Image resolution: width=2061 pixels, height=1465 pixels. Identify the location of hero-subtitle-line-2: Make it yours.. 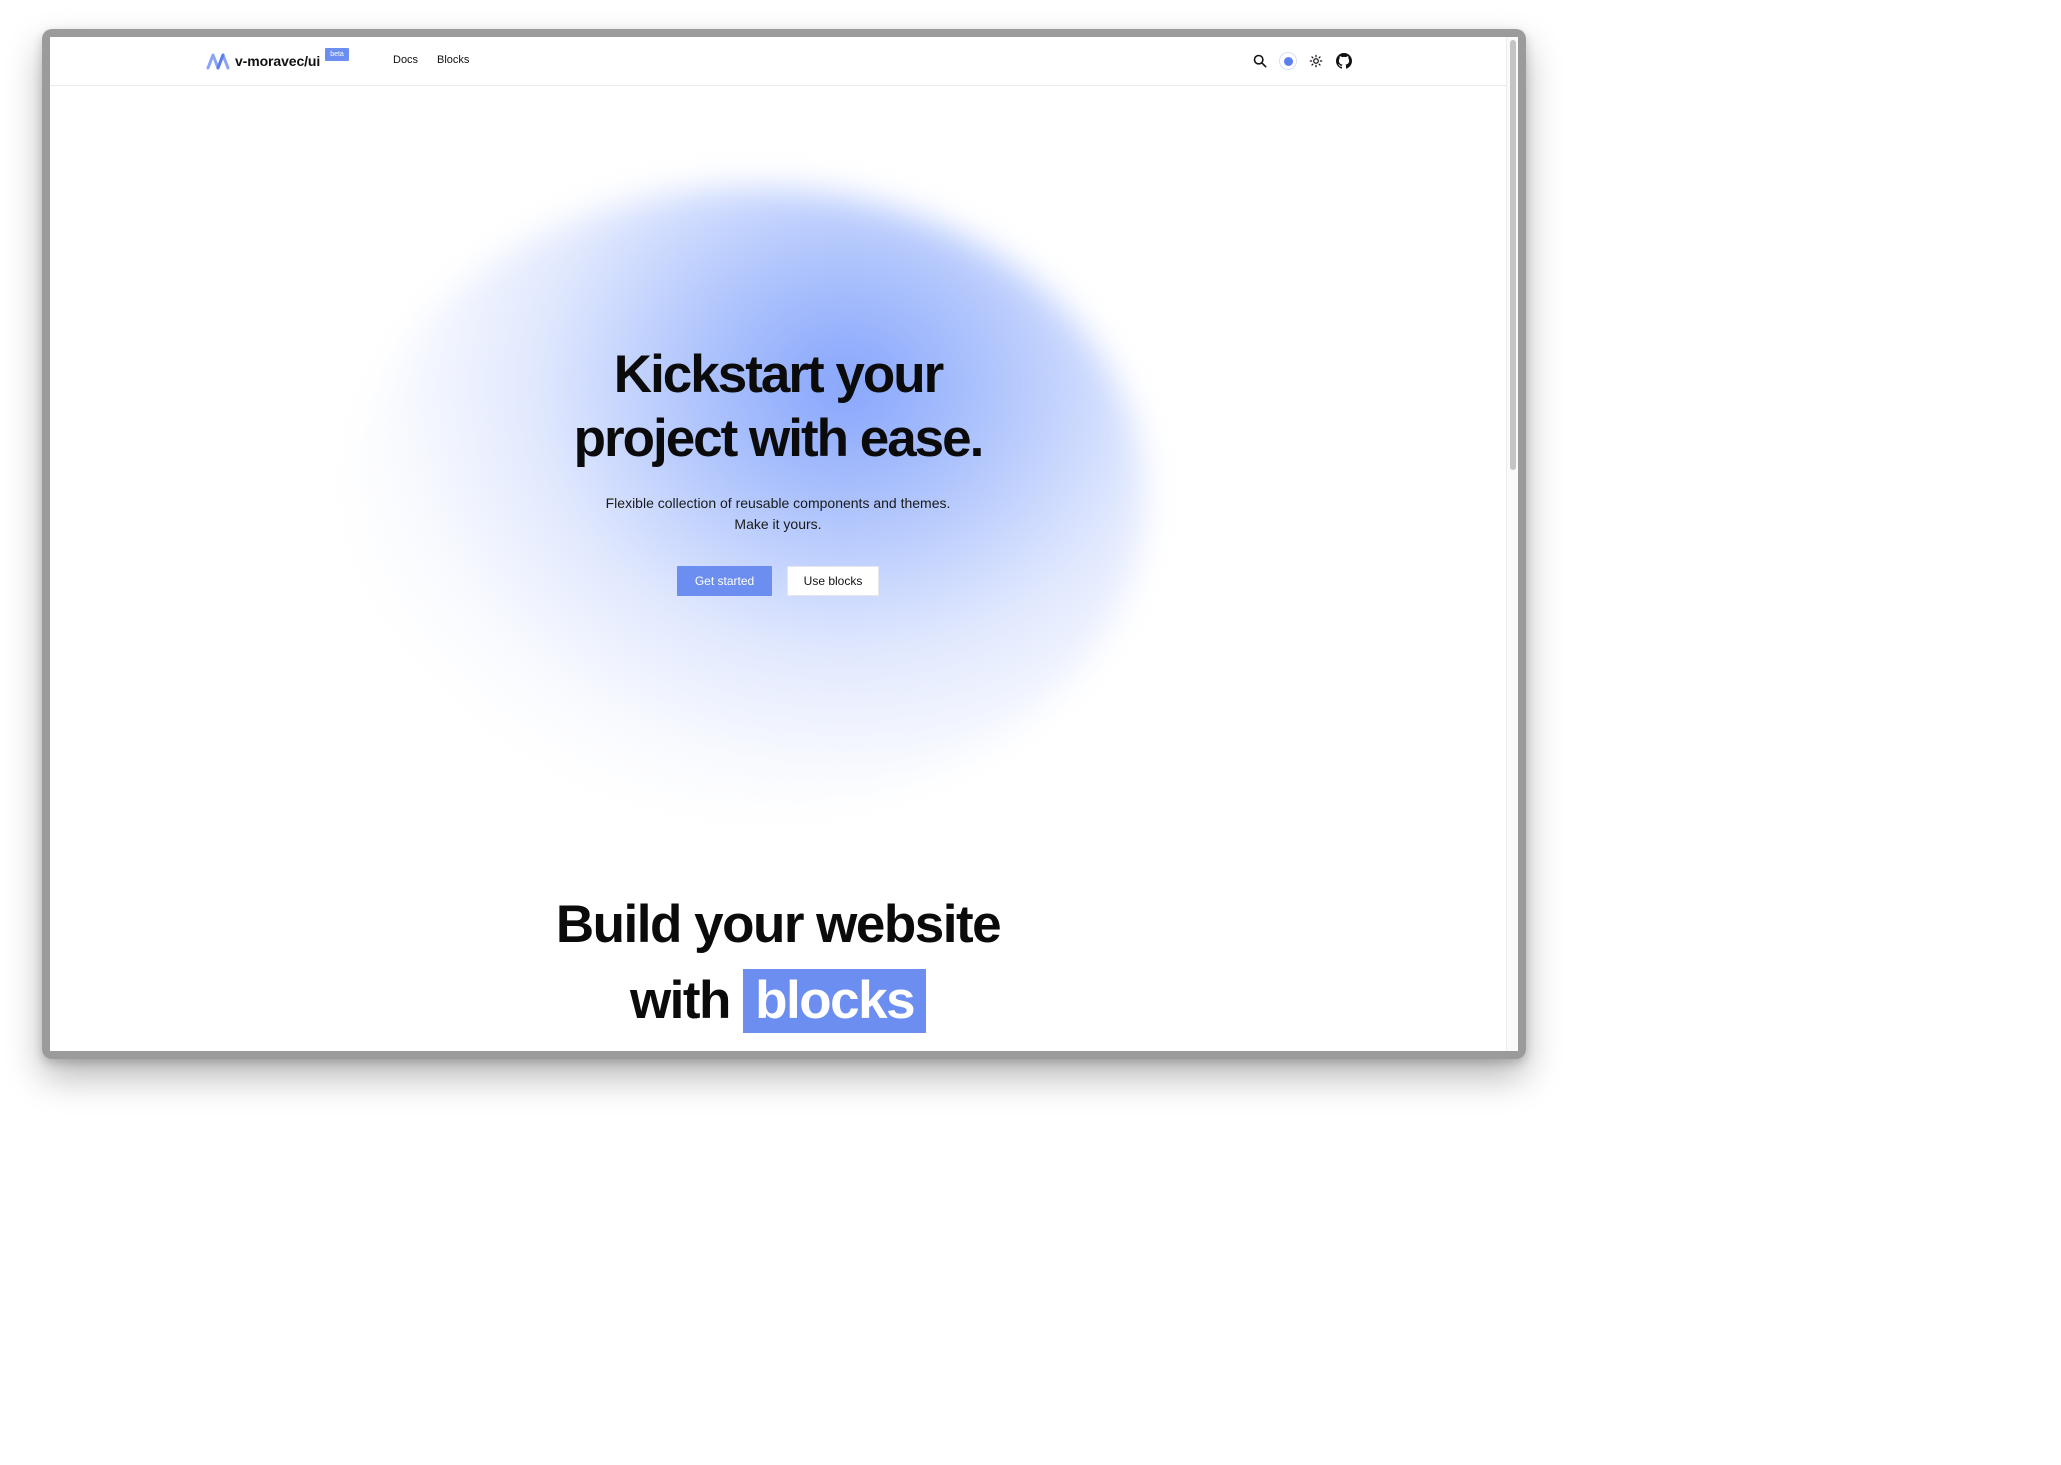
(778, 524).